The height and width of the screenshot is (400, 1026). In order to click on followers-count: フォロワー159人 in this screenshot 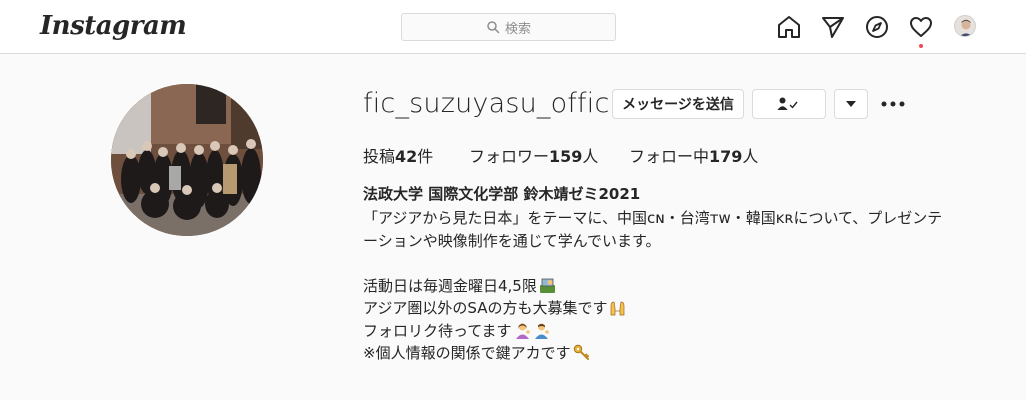, I will do `click(533, 155)`.